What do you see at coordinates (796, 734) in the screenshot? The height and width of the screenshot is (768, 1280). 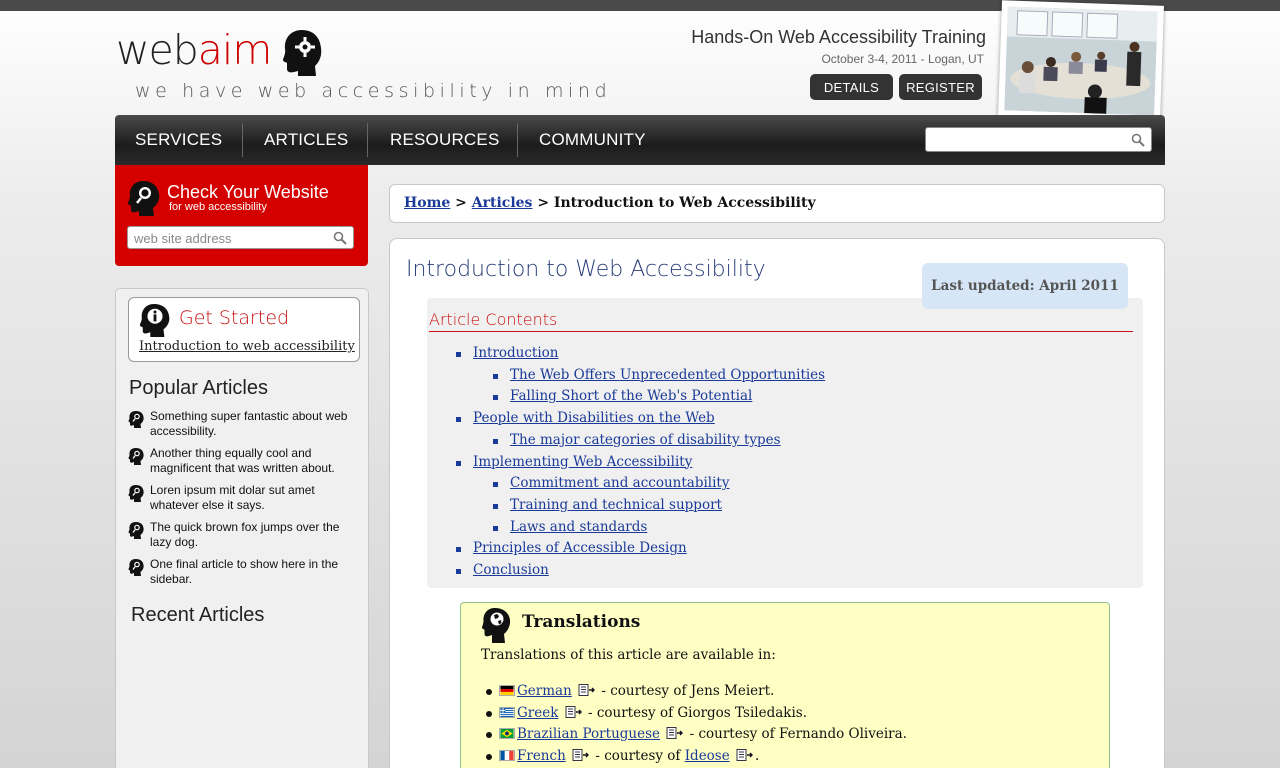 I see `translation-credit: - courtesy of Fernando Oliveira.` at bounding box center [796, 734].